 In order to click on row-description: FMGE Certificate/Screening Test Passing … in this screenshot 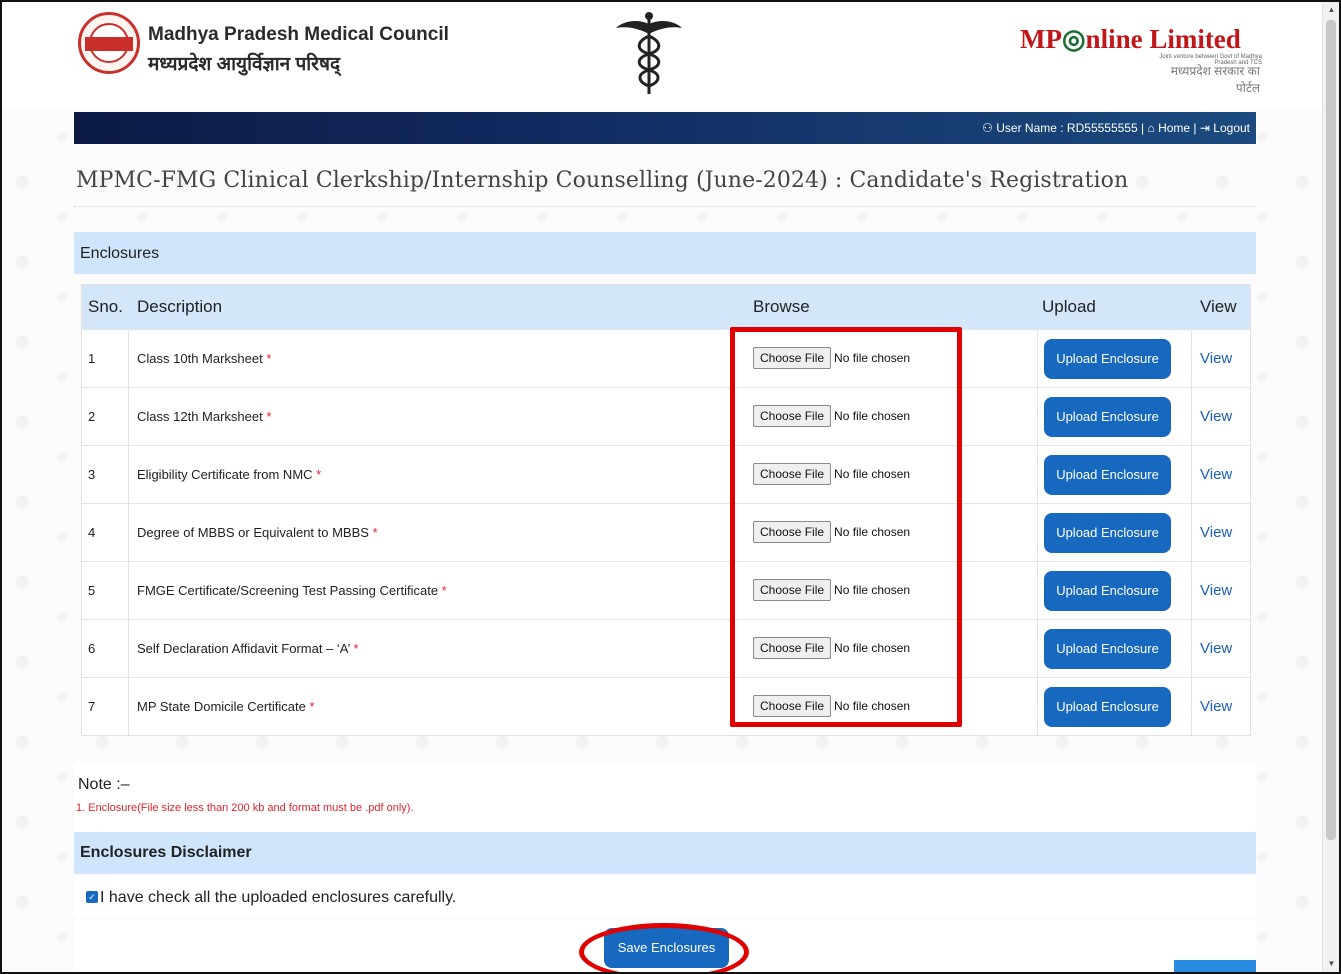, I will do `click(292, 590)`.